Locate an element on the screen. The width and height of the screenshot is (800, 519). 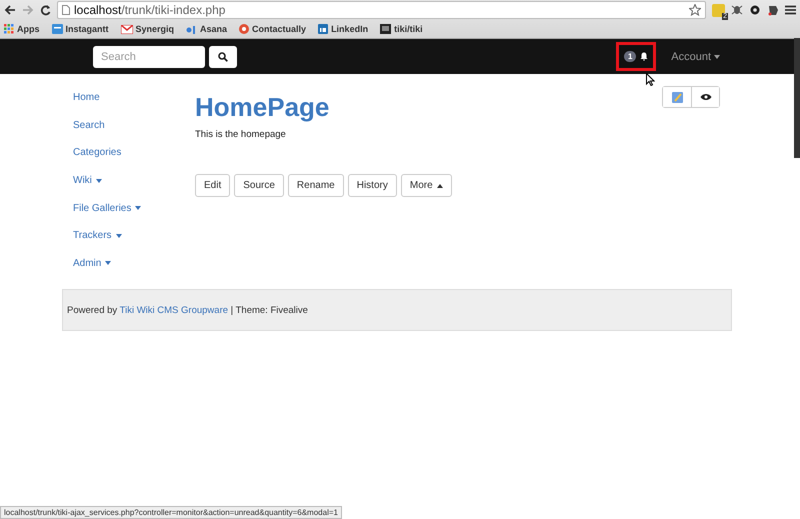
bookmark-link: Apps is located at coordinates (22, 29).